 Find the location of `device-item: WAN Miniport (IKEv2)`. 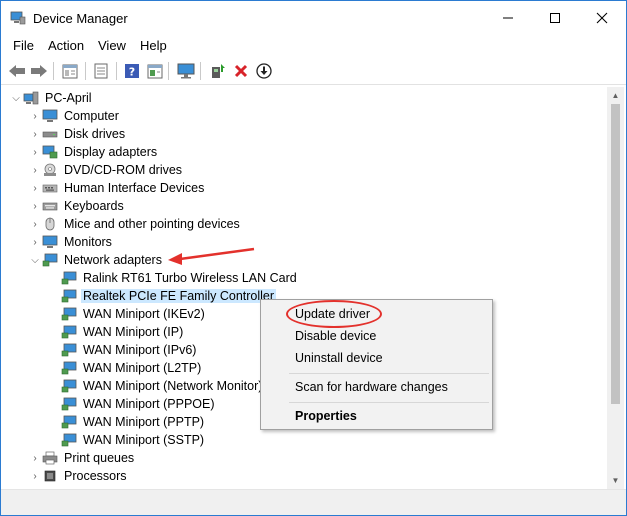

device-item: WAN Miniport (IKEv2) is located at coordinates (134, 314).